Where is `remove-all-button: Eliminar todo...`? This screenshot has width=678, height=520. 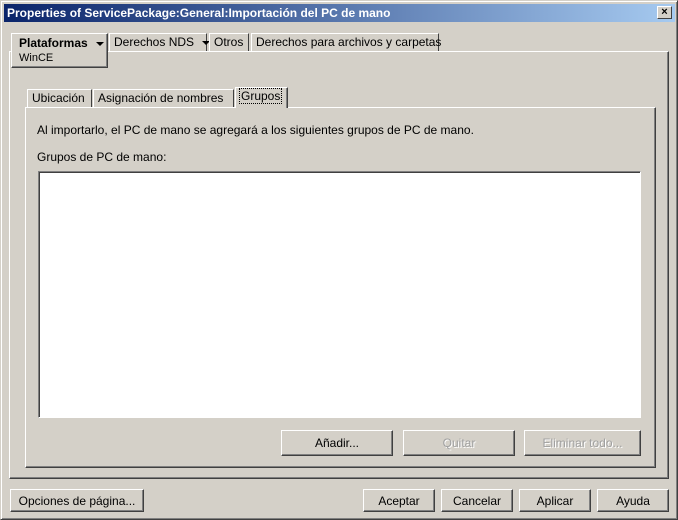 remove-all-button: Eliminar todo... is located at coordinates (582, 443).